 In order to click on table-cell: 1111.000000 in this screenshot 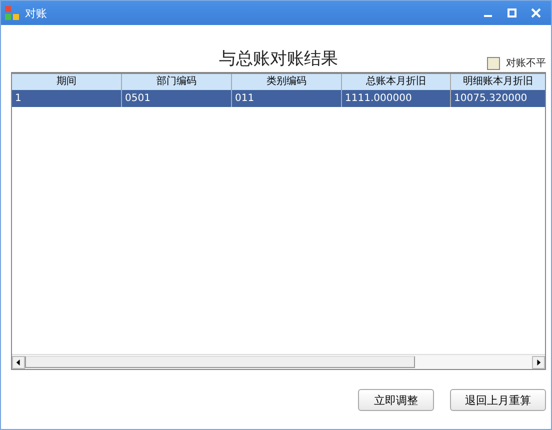, I will do `click(396, 98)`.